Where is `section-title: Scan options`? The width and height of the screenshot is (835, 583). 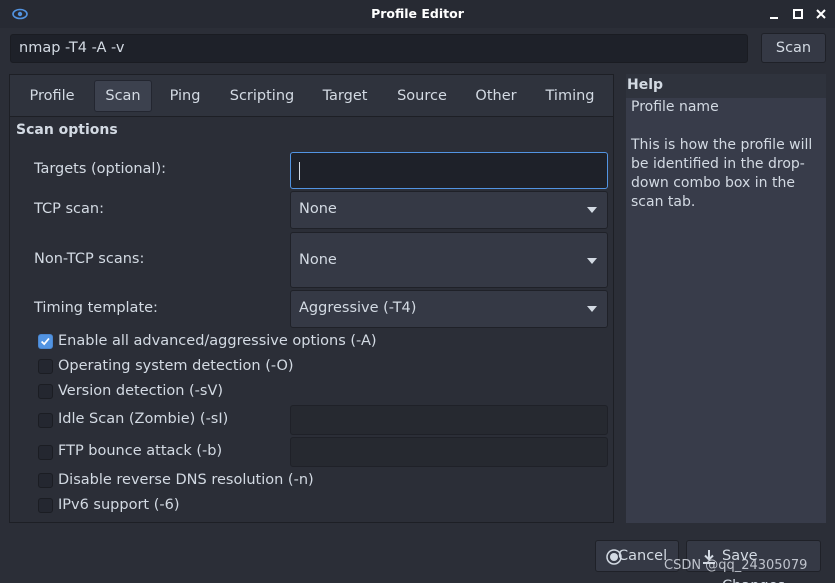 section-title: Scan options is located at coordinates (67, 130).